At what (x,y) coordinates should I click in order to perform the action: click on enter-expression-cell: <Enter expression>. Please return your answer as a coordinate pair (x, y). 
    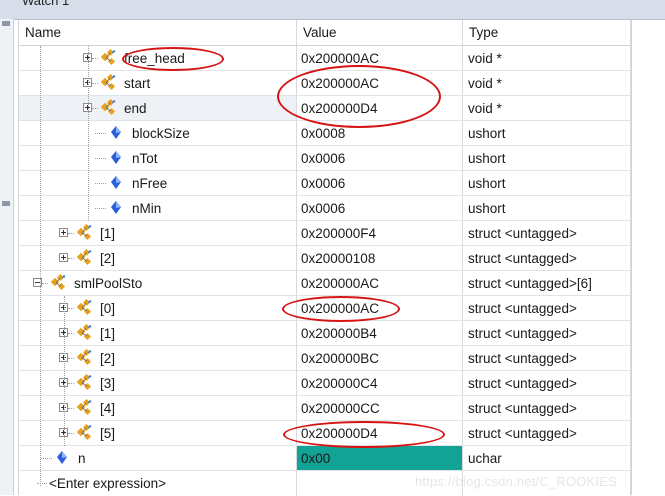
    Looking at the image, I should click on (158, 483).